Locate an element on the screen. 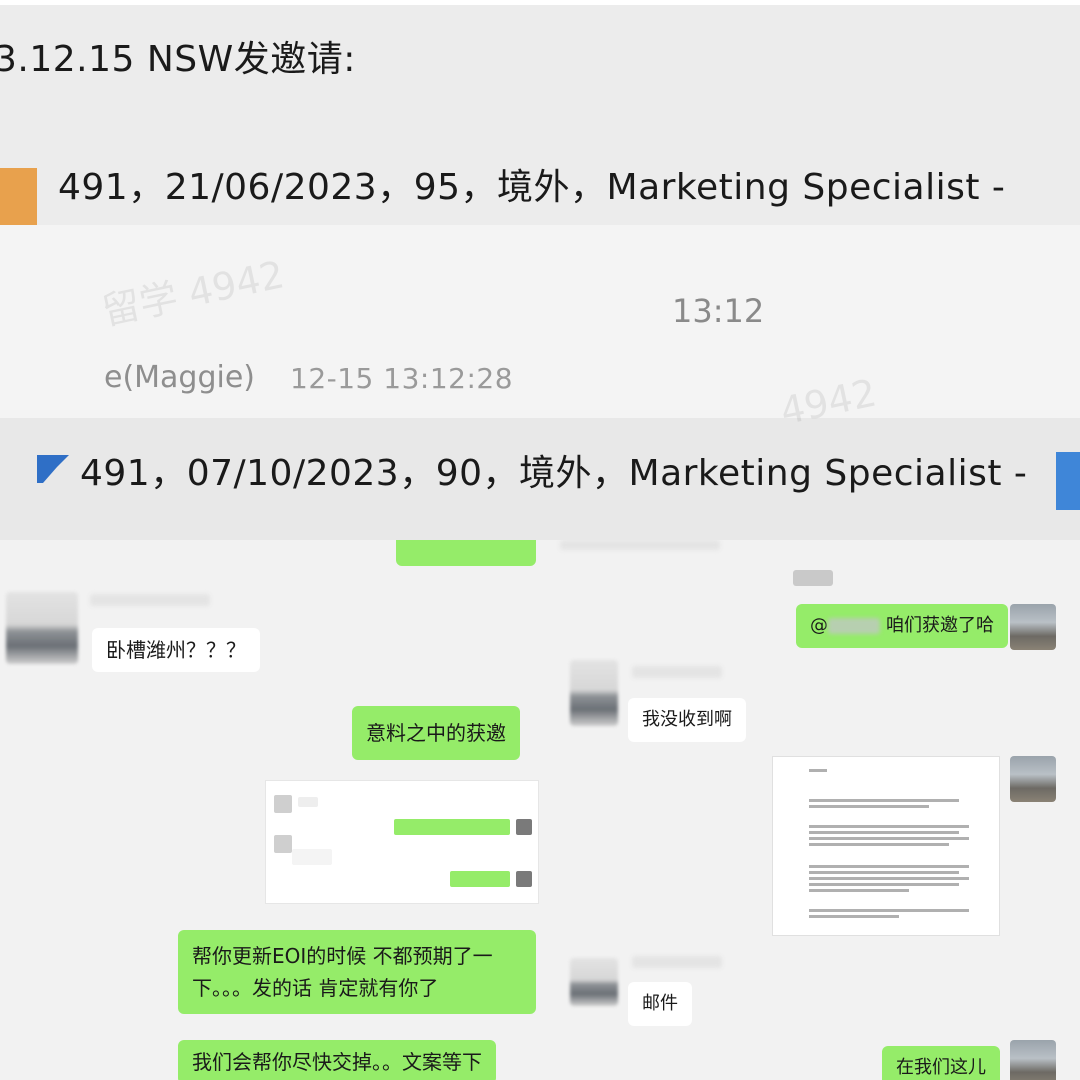 The width and height of the screenshot is (1080, 1080). message-time: 13:12 is located at coordinates (718, 311).